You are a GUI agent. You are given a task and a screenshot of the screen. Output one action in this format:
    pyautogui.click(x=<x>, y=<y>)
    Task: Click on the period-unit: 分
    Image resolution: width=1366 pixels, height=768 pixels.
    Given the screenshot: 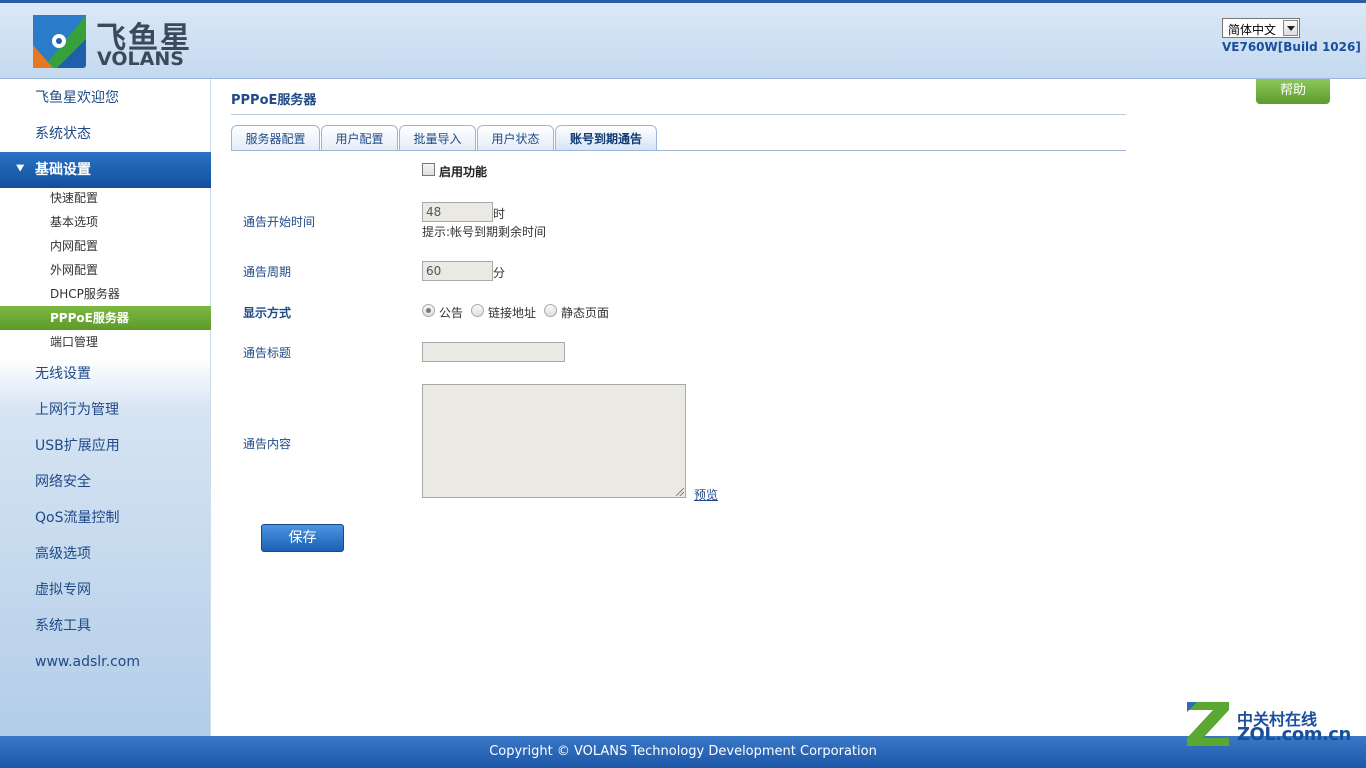 What is the action you would take?
    pyautogui.click(x=499, y=273)
    